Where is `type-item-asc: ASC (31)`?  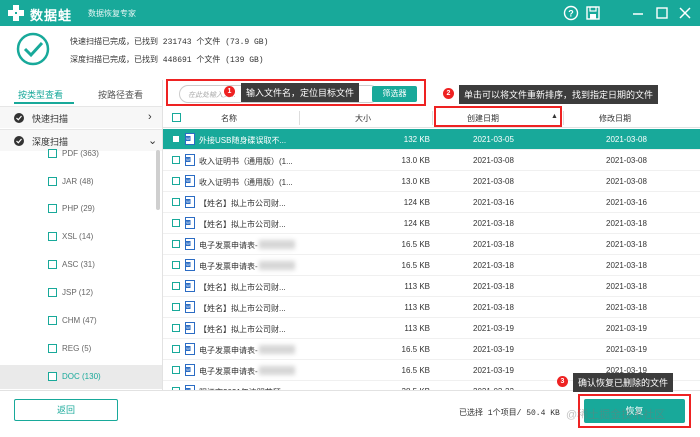 type-item-asc: ASC (31) is located at coordinates (98, 266).